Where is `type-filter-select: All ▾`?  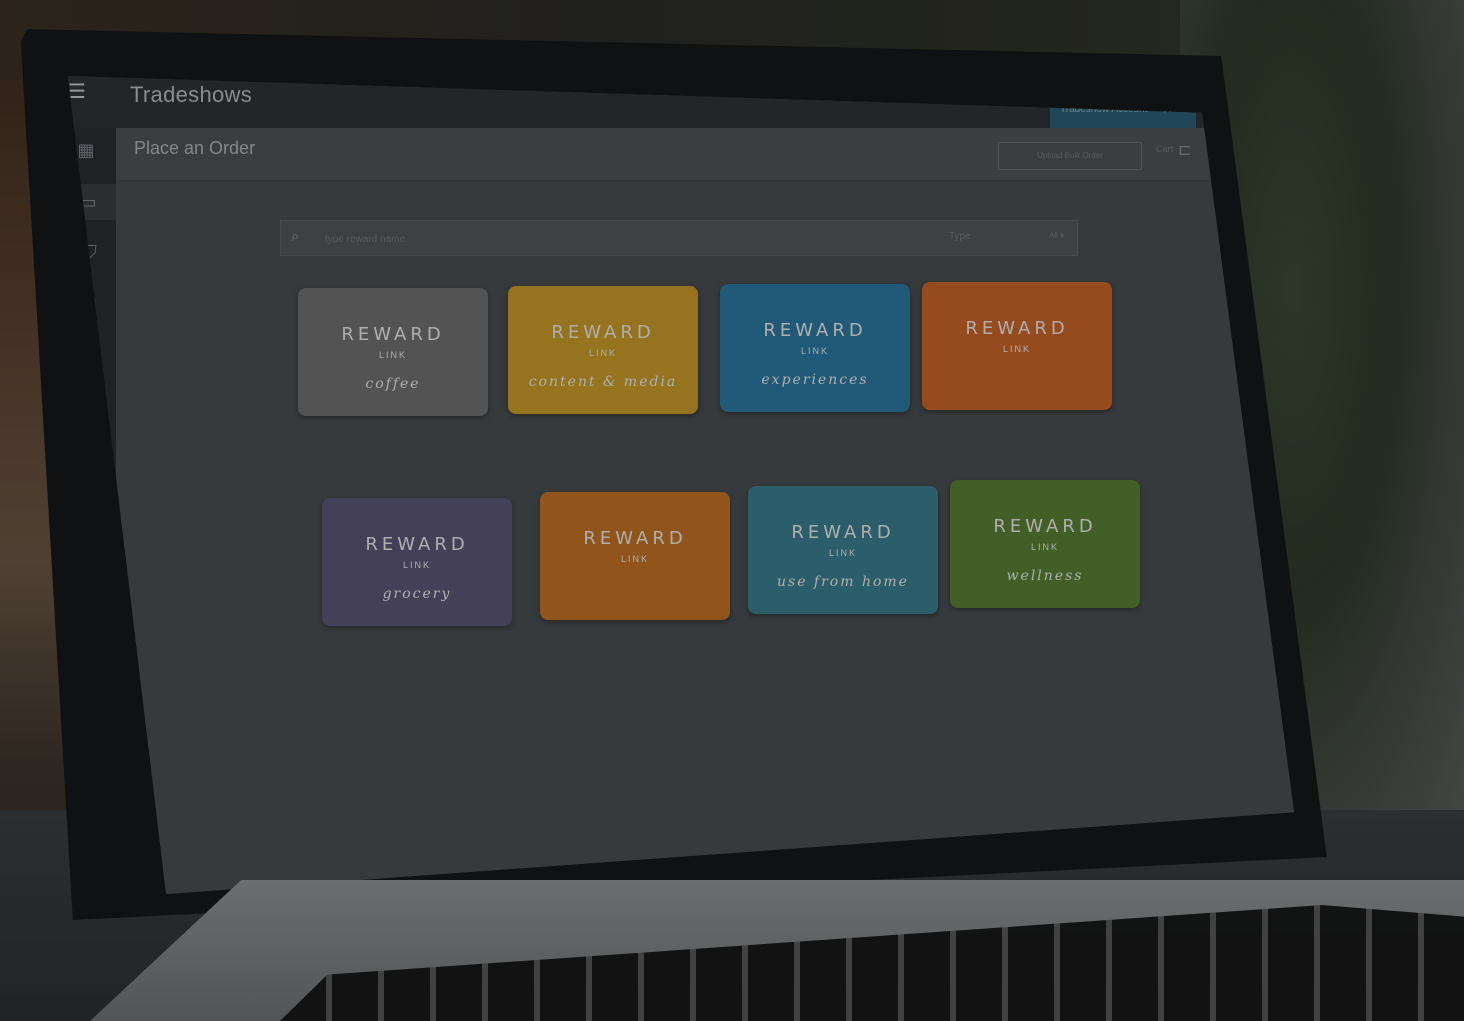
type-filter-select: All ▾ is located at coordinates (1056, 235).